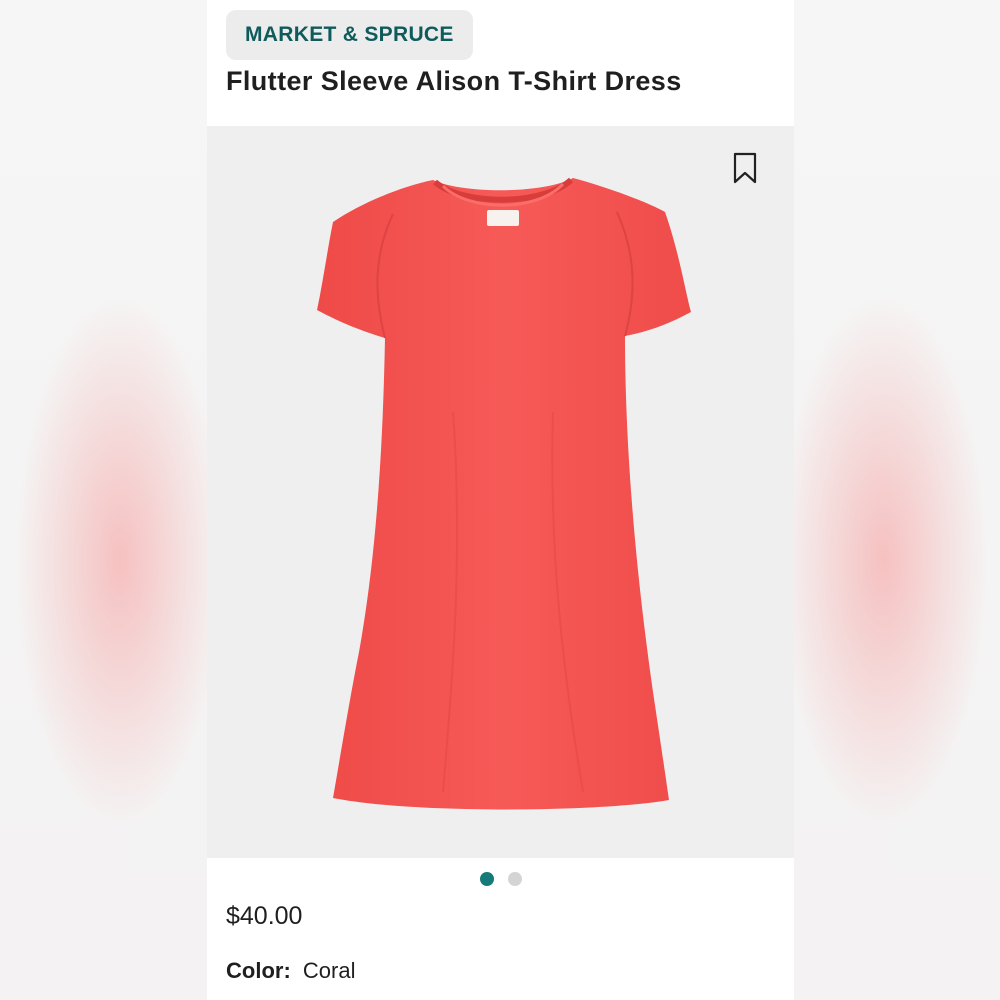 This screenshot has width=1000, height=1000. Describe the element at coordinates (454, 81) in the screenshot. I see `product-title: Flutter Sleeve Alison T-Shirt Dress` at that location.